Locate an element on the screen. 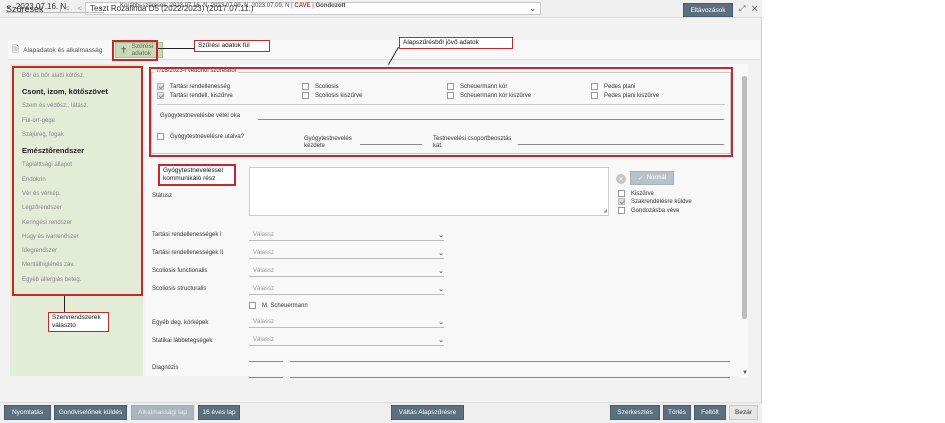 The image size is (945, 423). diag-field-c is located at coordinates (266, 377).